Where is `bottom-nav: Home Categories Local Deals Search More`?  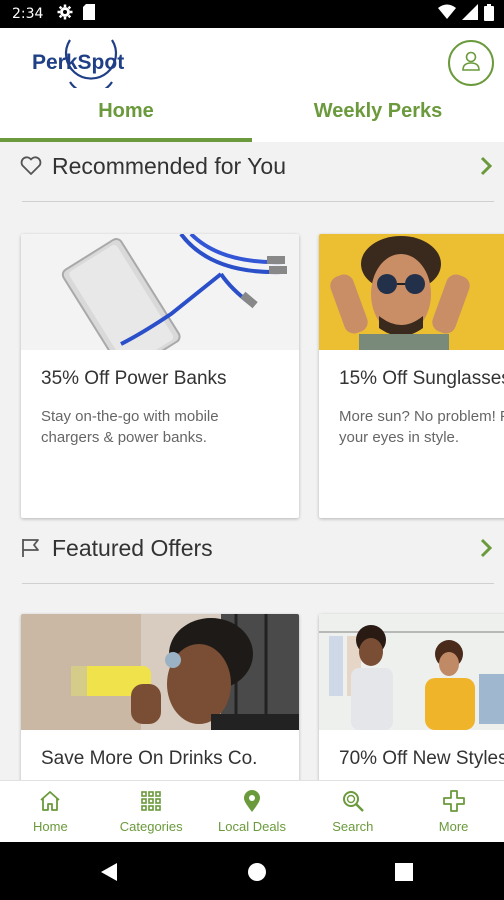
bottom-nav: Home Categories Local Deals Search More is located at coordinates (252, 811).